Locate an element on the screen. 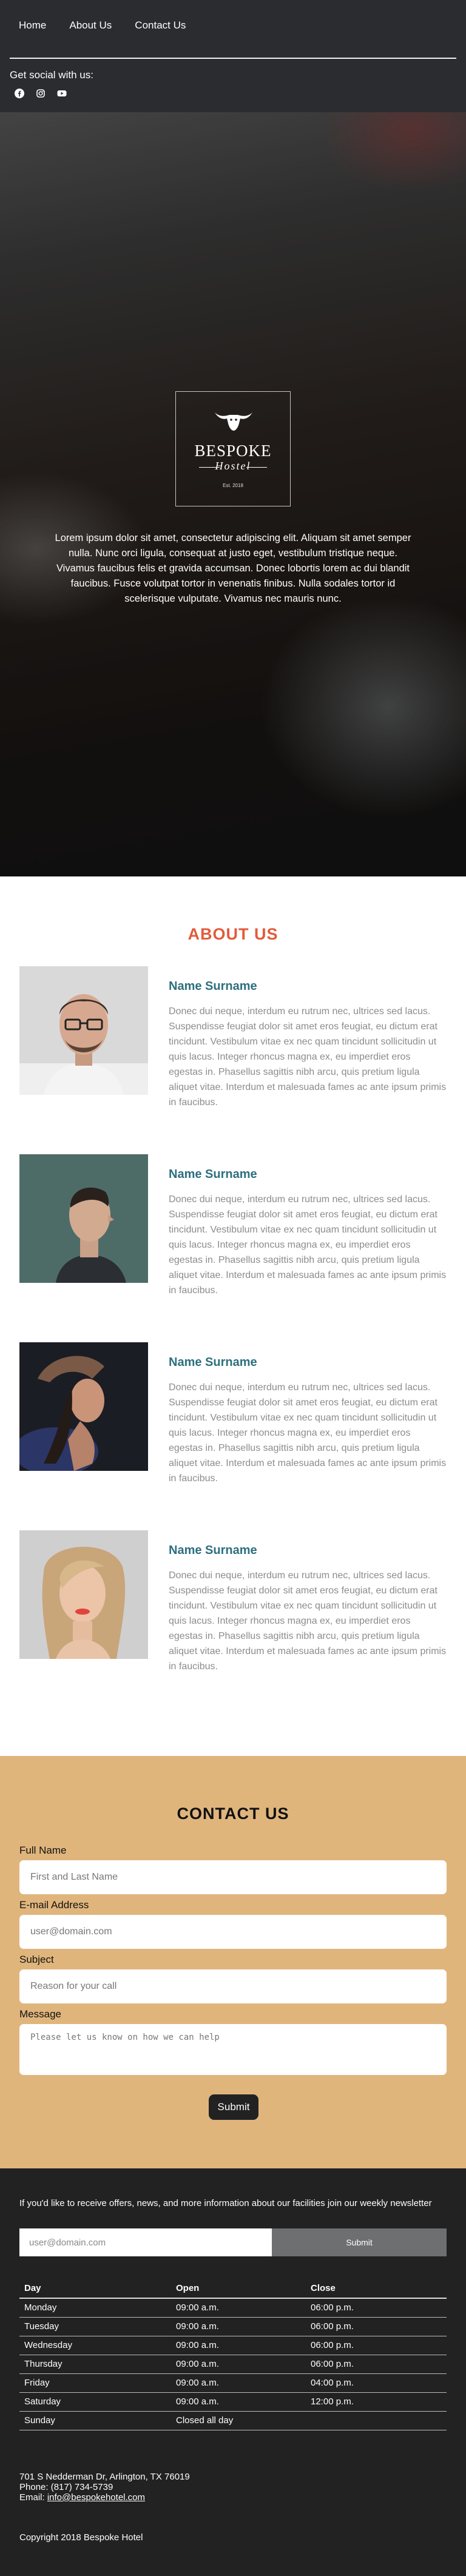 Image resolution: width=466 pixels, height=2576 pixels. column-header-close: Close is located at coordinates (377, 2289).